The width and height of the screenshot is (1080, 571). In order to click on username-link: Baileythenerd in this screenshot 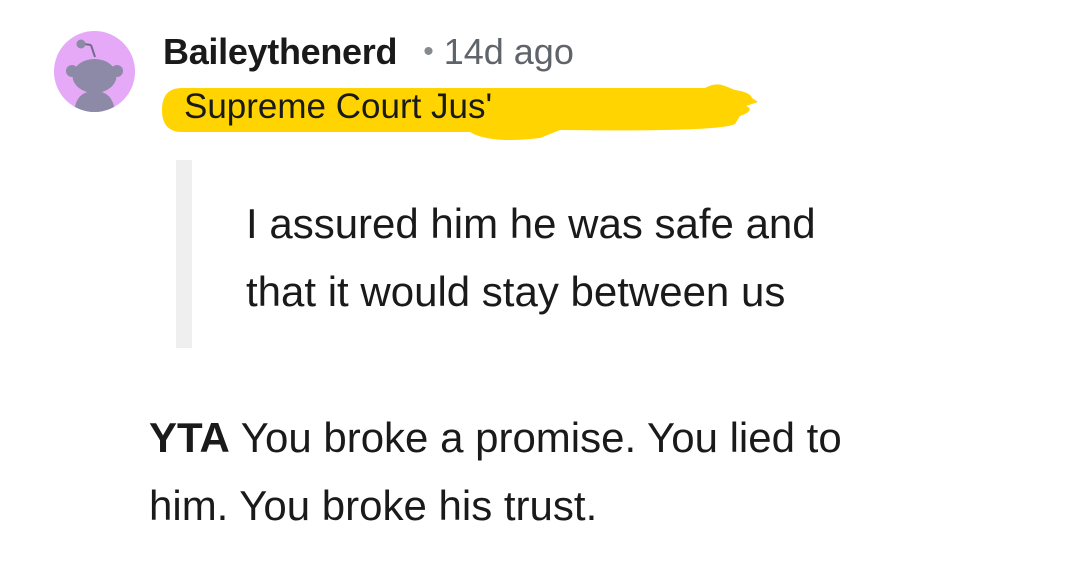, I will do `click(280, 52)`.